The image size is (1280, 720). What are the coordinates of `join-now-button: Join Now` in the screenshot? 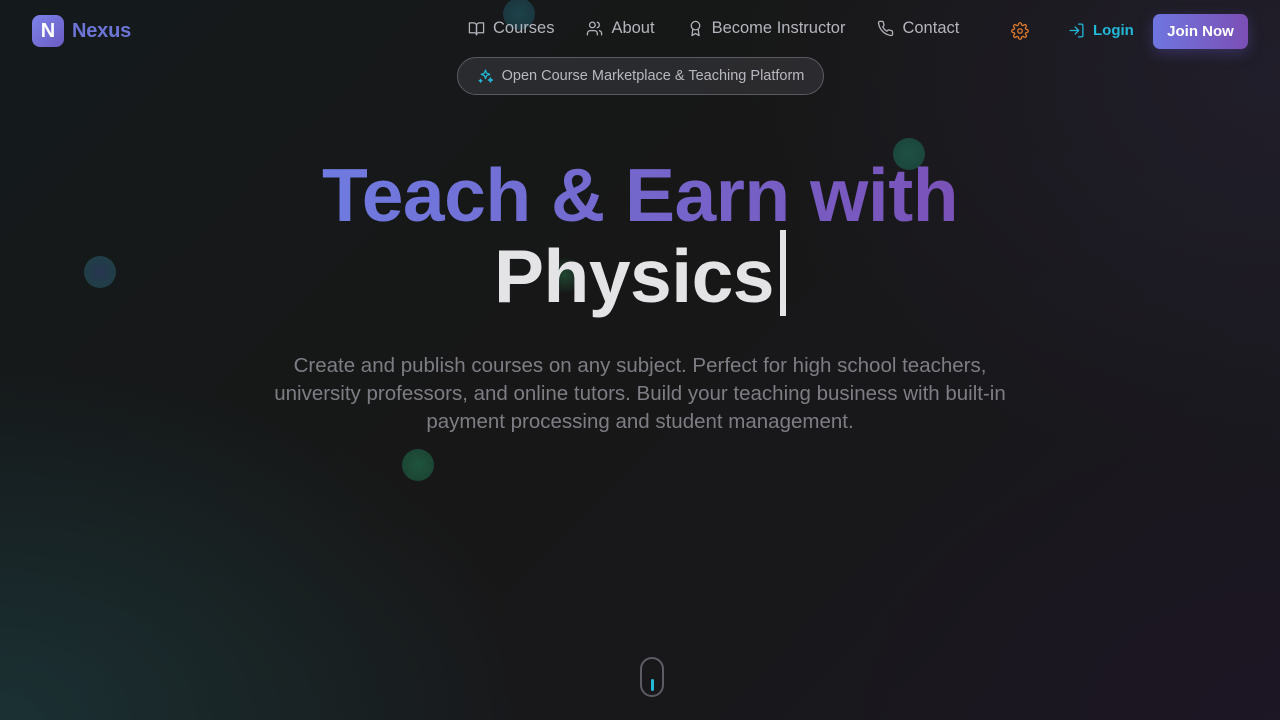 It's located at (1200, 31).